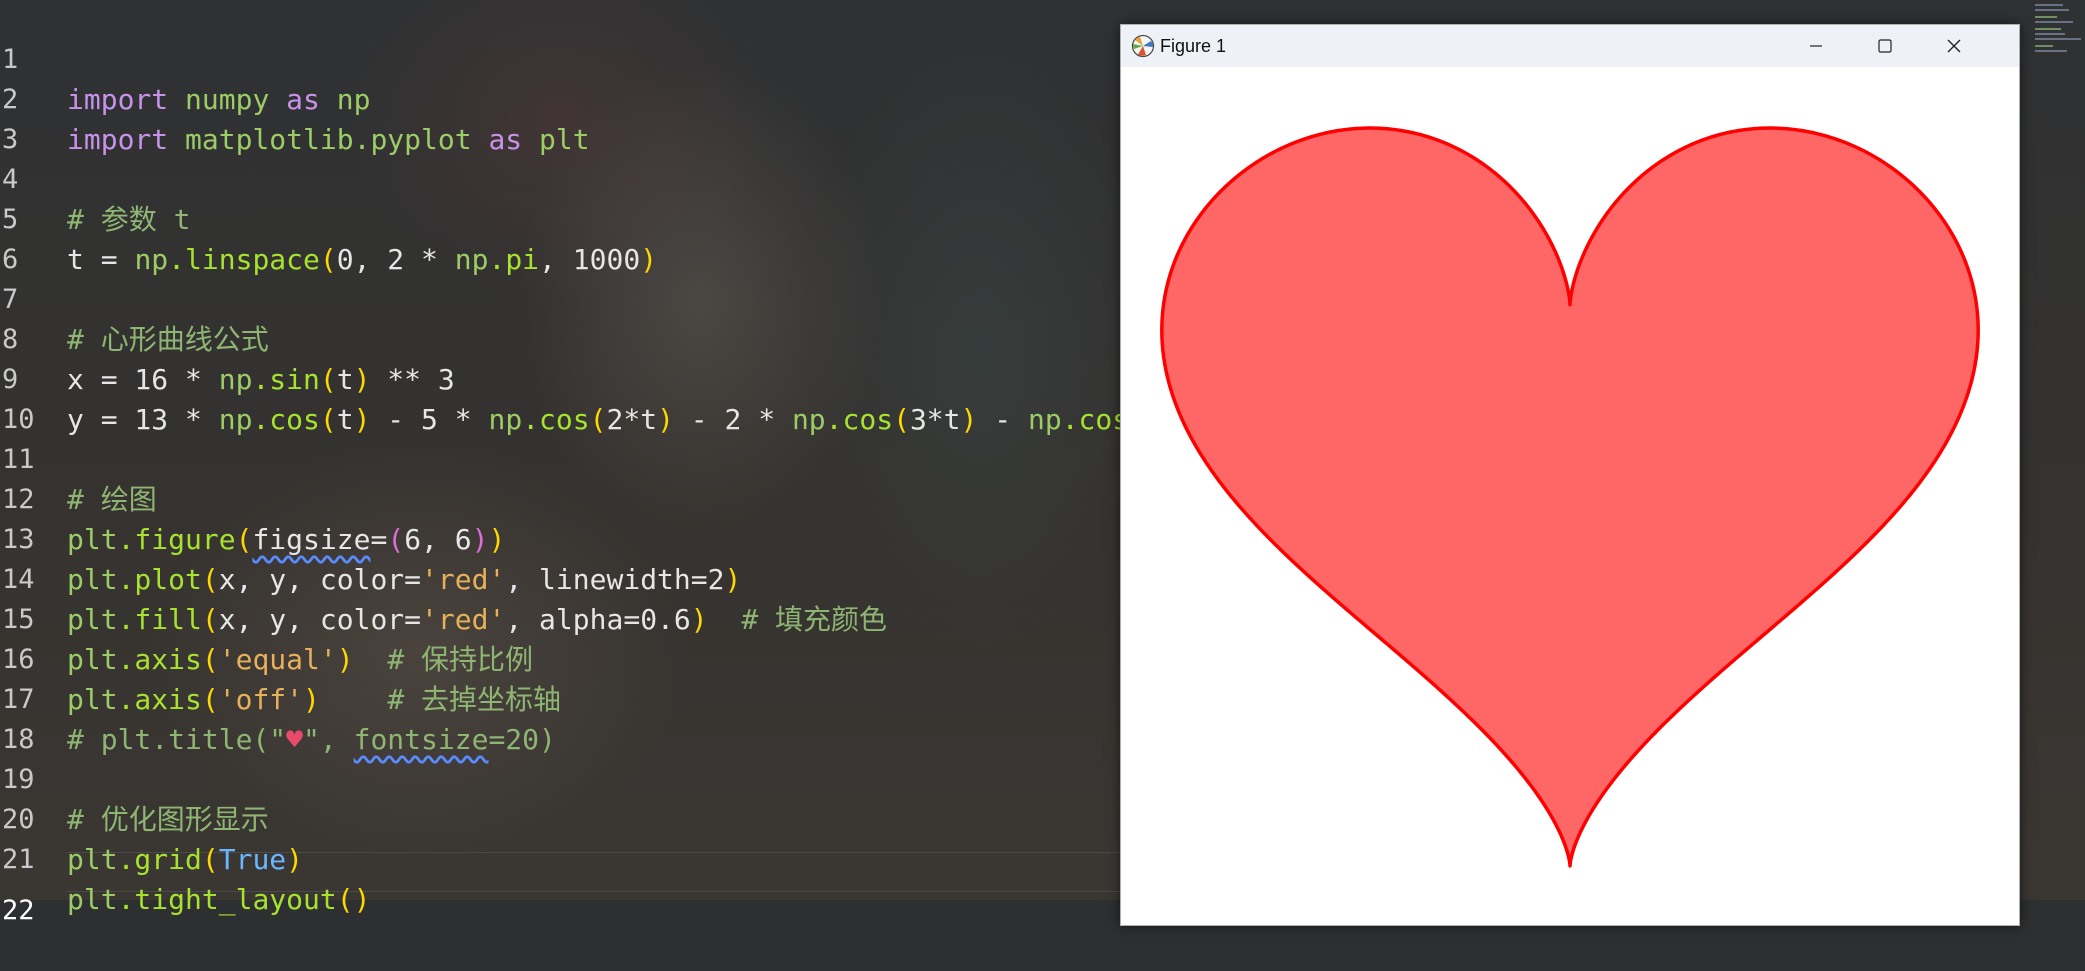 This screenshot has width=2085, height=971. I want to click on code-line: 17 # plt.title("♥", fontsize=20), so click(560, 698).